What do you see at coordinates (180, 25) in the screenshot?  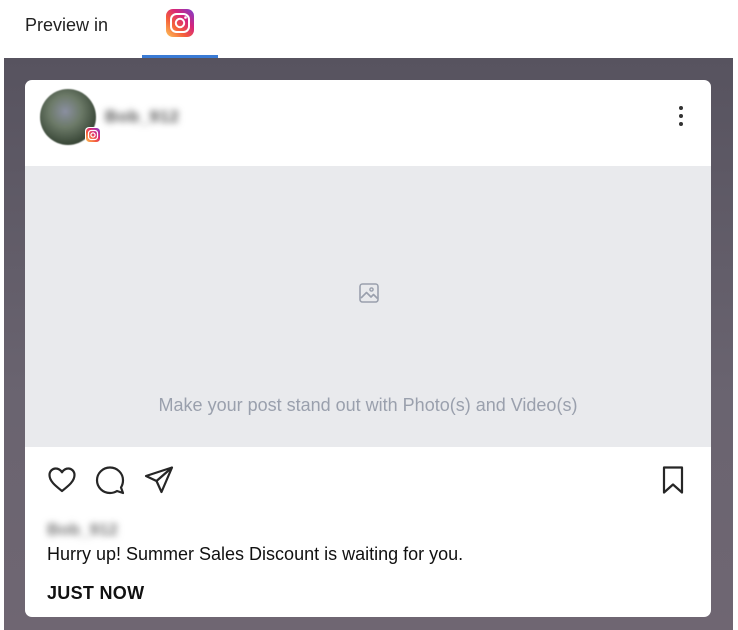 I see `instagram-icon` at bounding box center [180, 25].